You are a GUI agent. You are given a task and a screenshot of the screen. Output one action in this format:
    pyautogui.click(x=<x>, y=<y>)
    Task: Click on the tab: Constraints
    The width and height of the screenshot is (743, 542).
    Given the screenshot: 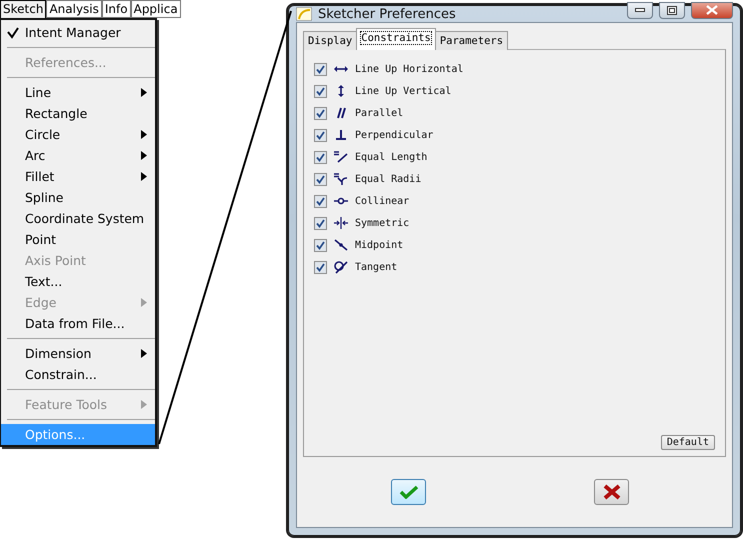 What is the action you would take?
    pyautogui.click(x=396, y=39)
    